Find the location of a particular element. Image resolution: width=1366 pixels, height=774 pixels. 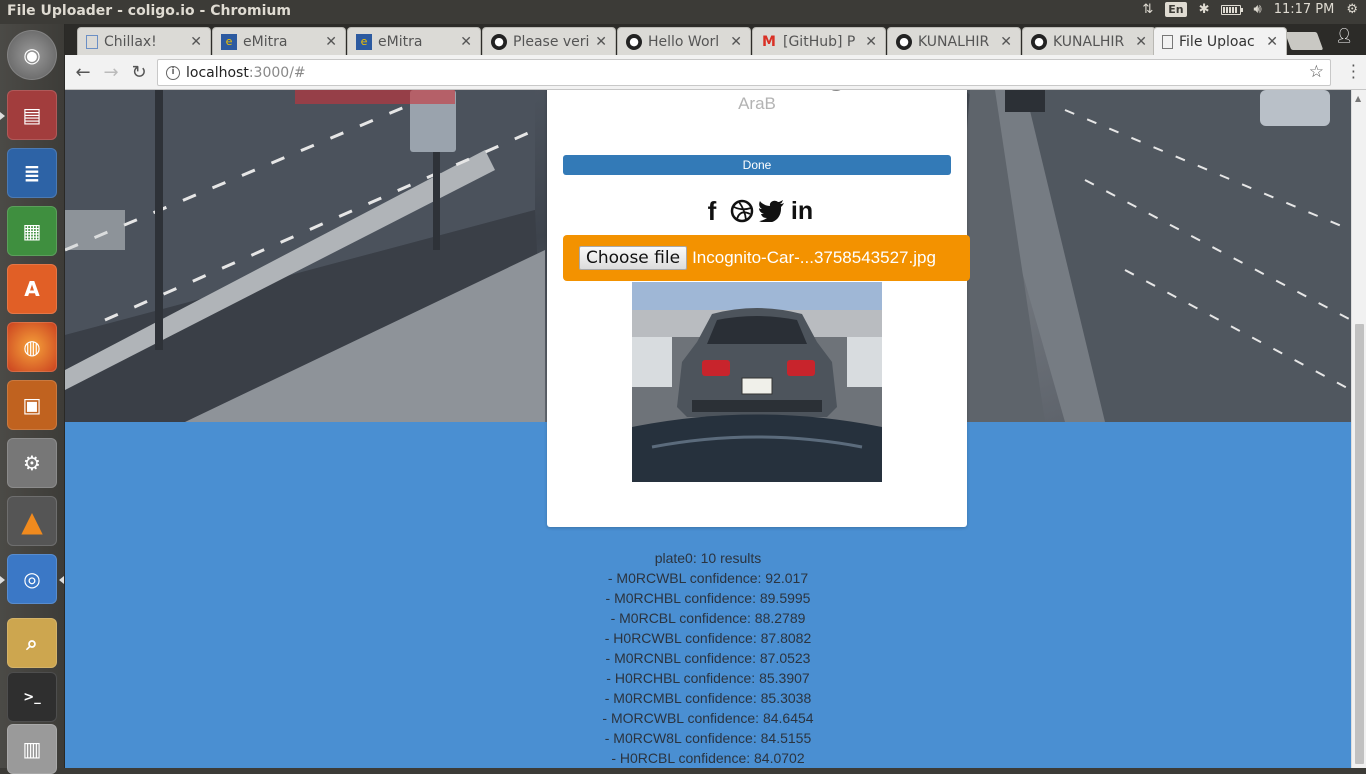

impress-icon: ▣ is located at coordinates (32, 405).